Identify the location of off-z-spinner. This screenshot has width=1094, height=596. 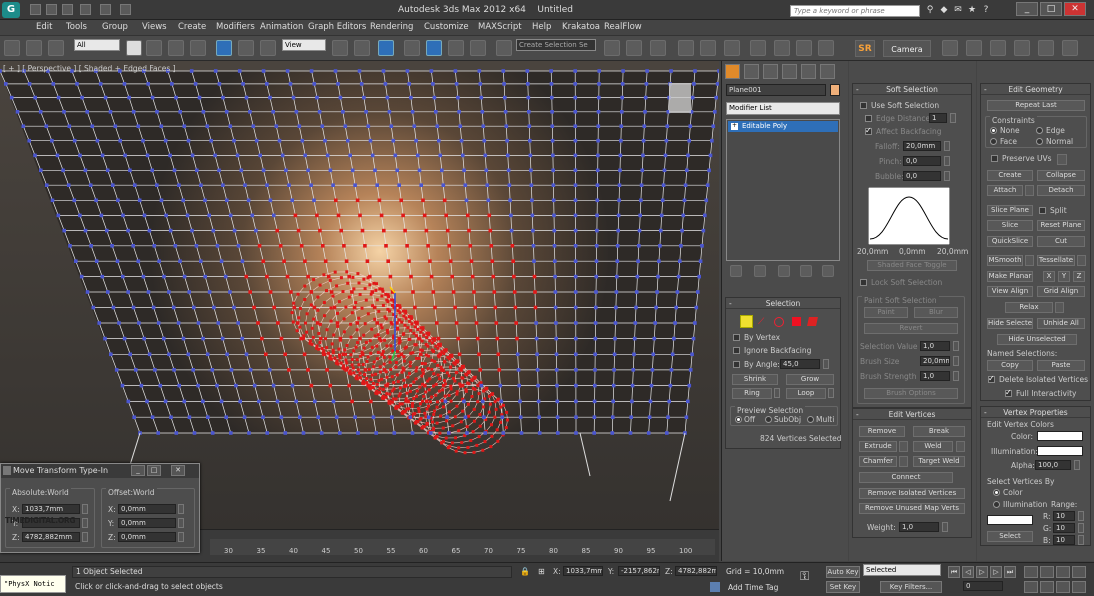
(181, 537).